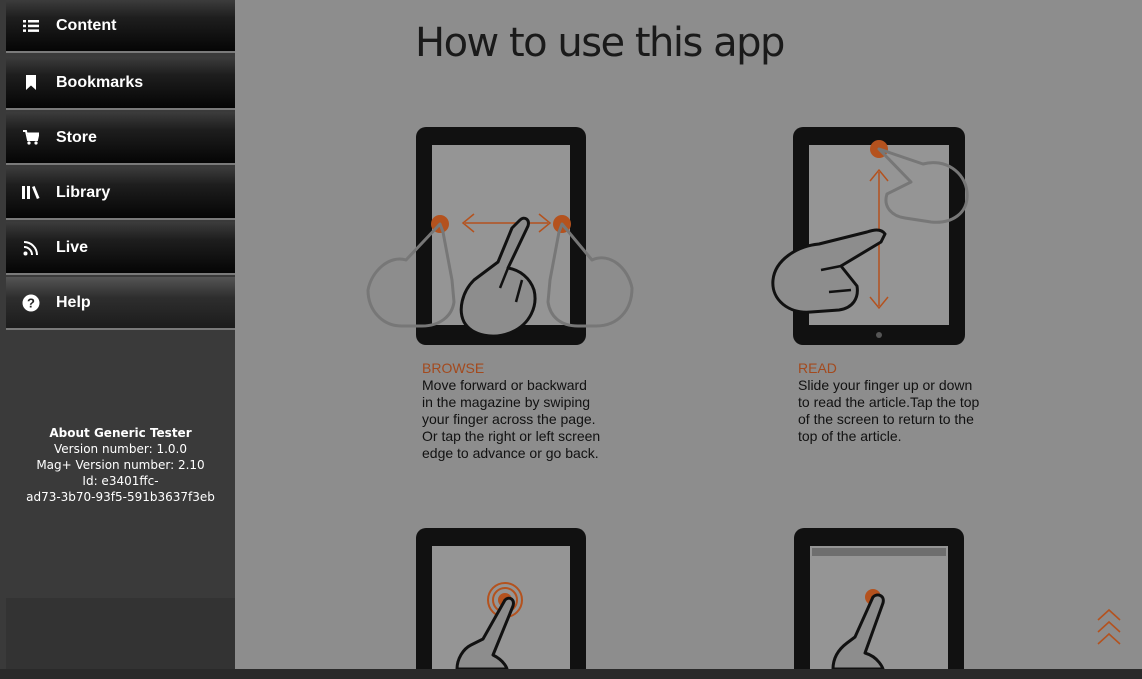 The width and height of the screenshot is (1142, 679). What do you see at coordinates (889, 402) in the screenshot?
I see `caption-line: to read the article.Tap the top` at bounding box center [889, 402].